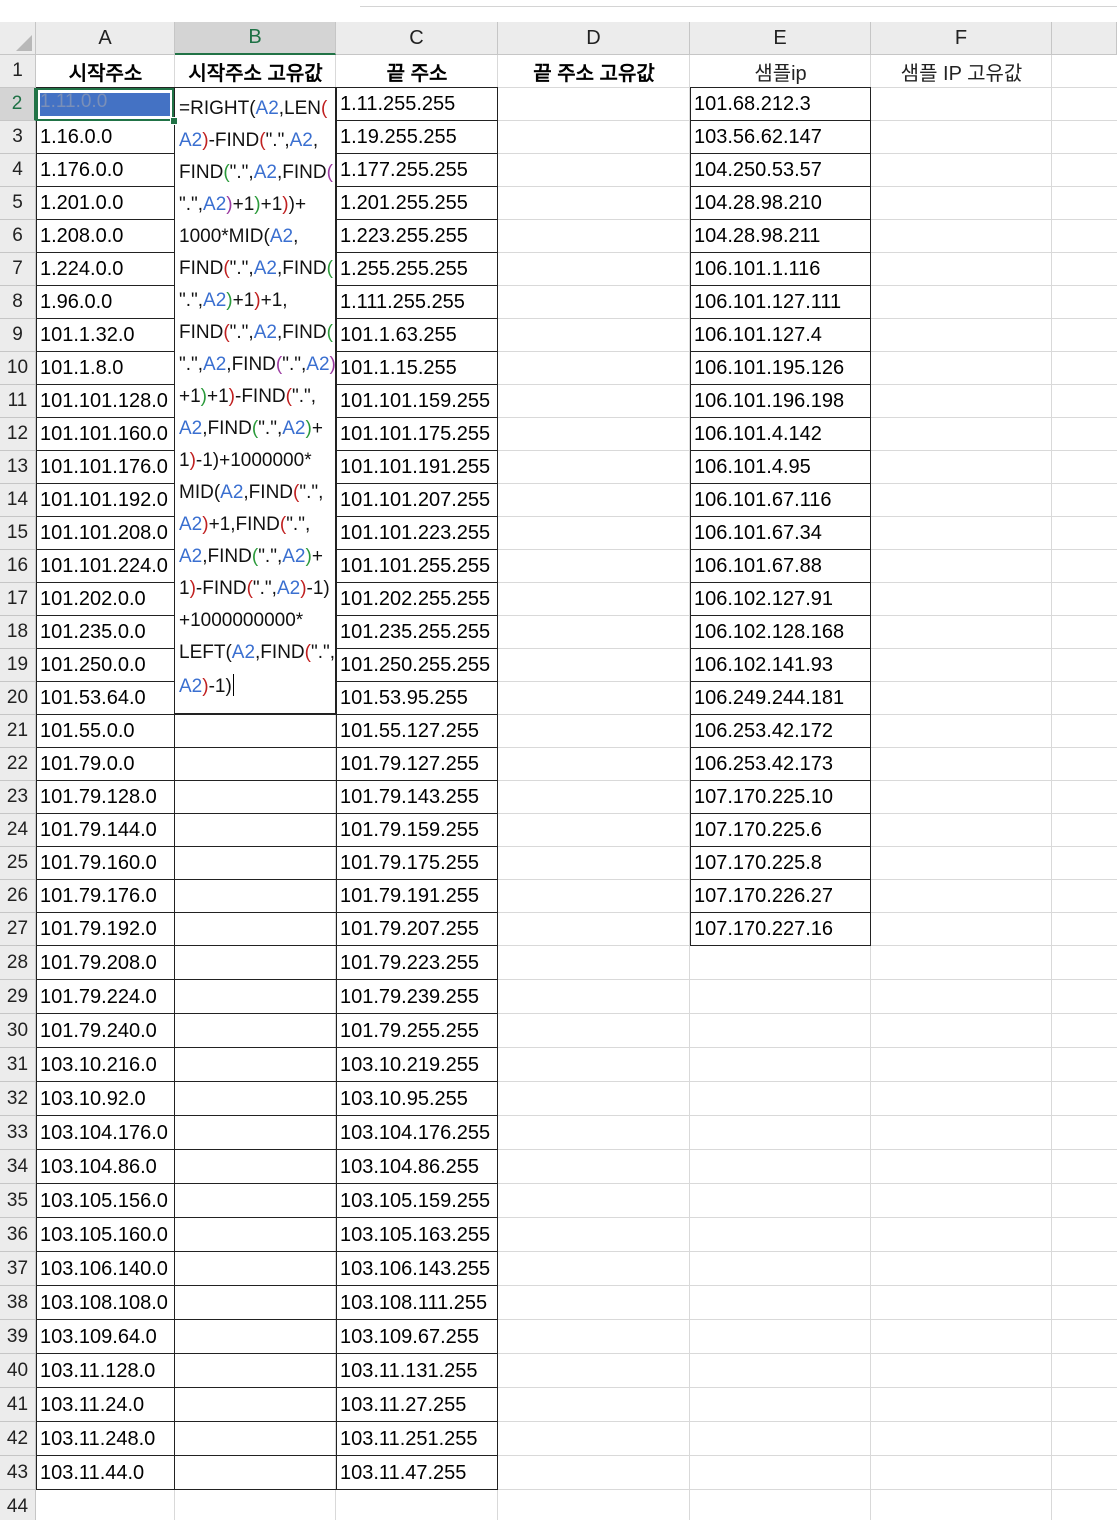 This screenshot has height=1520, width=1117. I want to click on cell-a11: 101.101.128.0, so click(105, 401).